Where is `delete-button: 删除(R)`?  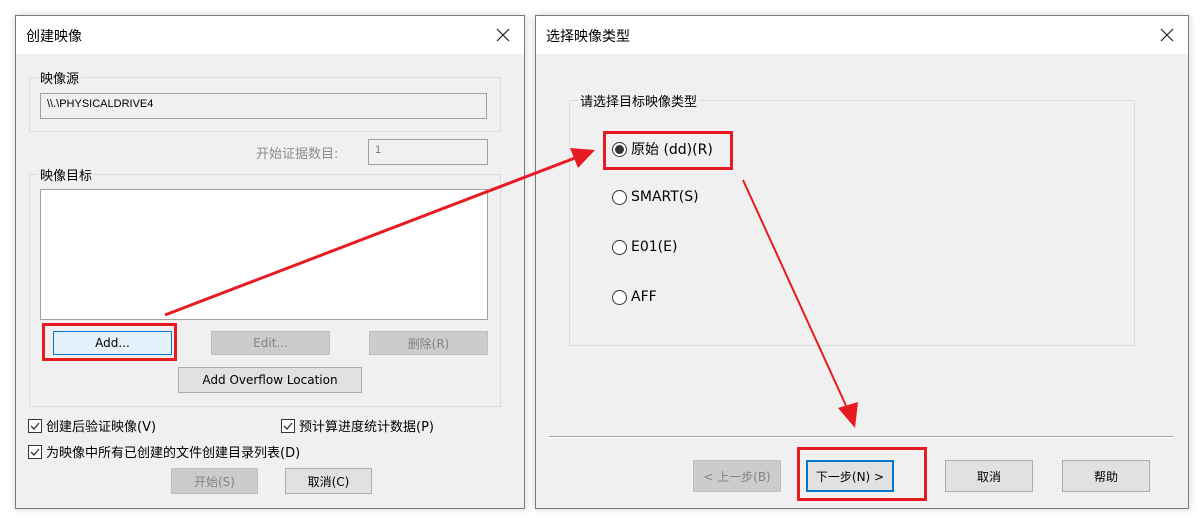
delete-button: 删除(R) is located at coordinates (428, 343).